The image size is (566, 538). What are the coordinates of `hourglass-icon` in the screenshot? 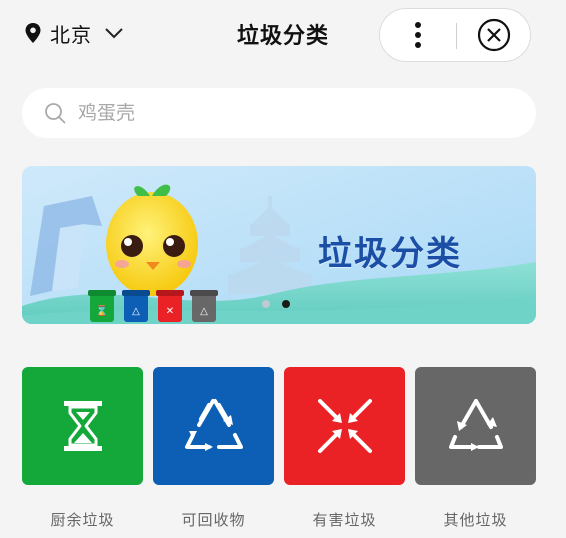 It's located at (82, 426).